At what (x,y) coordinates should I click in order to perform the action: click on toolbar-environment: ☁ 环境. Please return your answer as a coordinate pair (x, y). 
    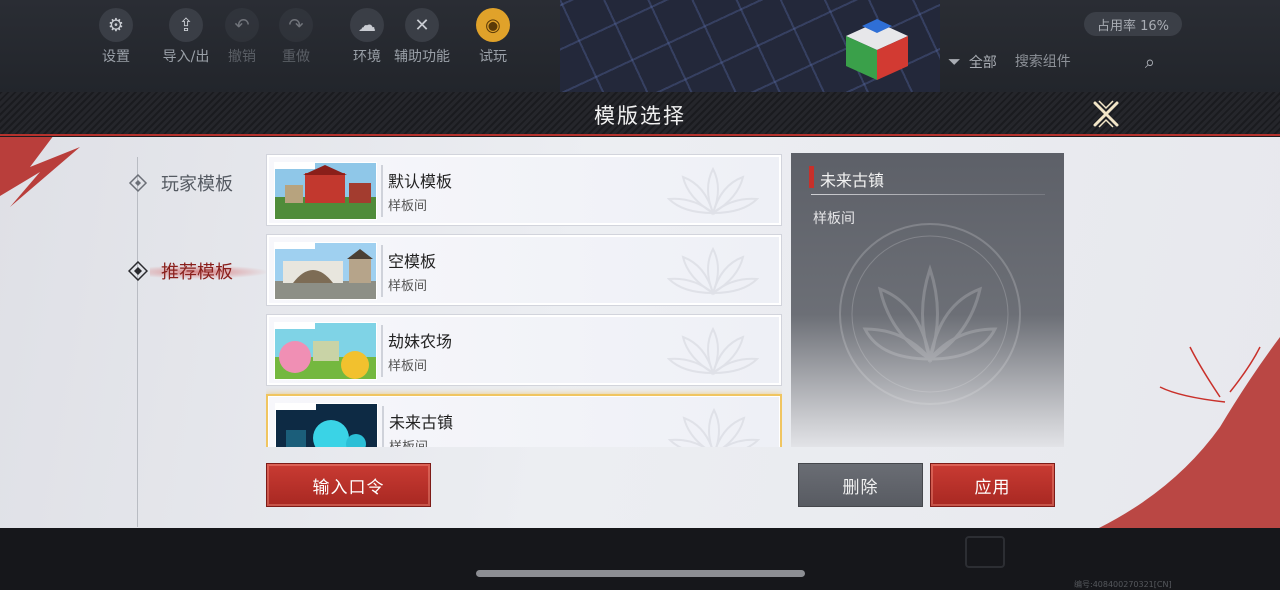
    Looking at the image, I should click on (367, 41).